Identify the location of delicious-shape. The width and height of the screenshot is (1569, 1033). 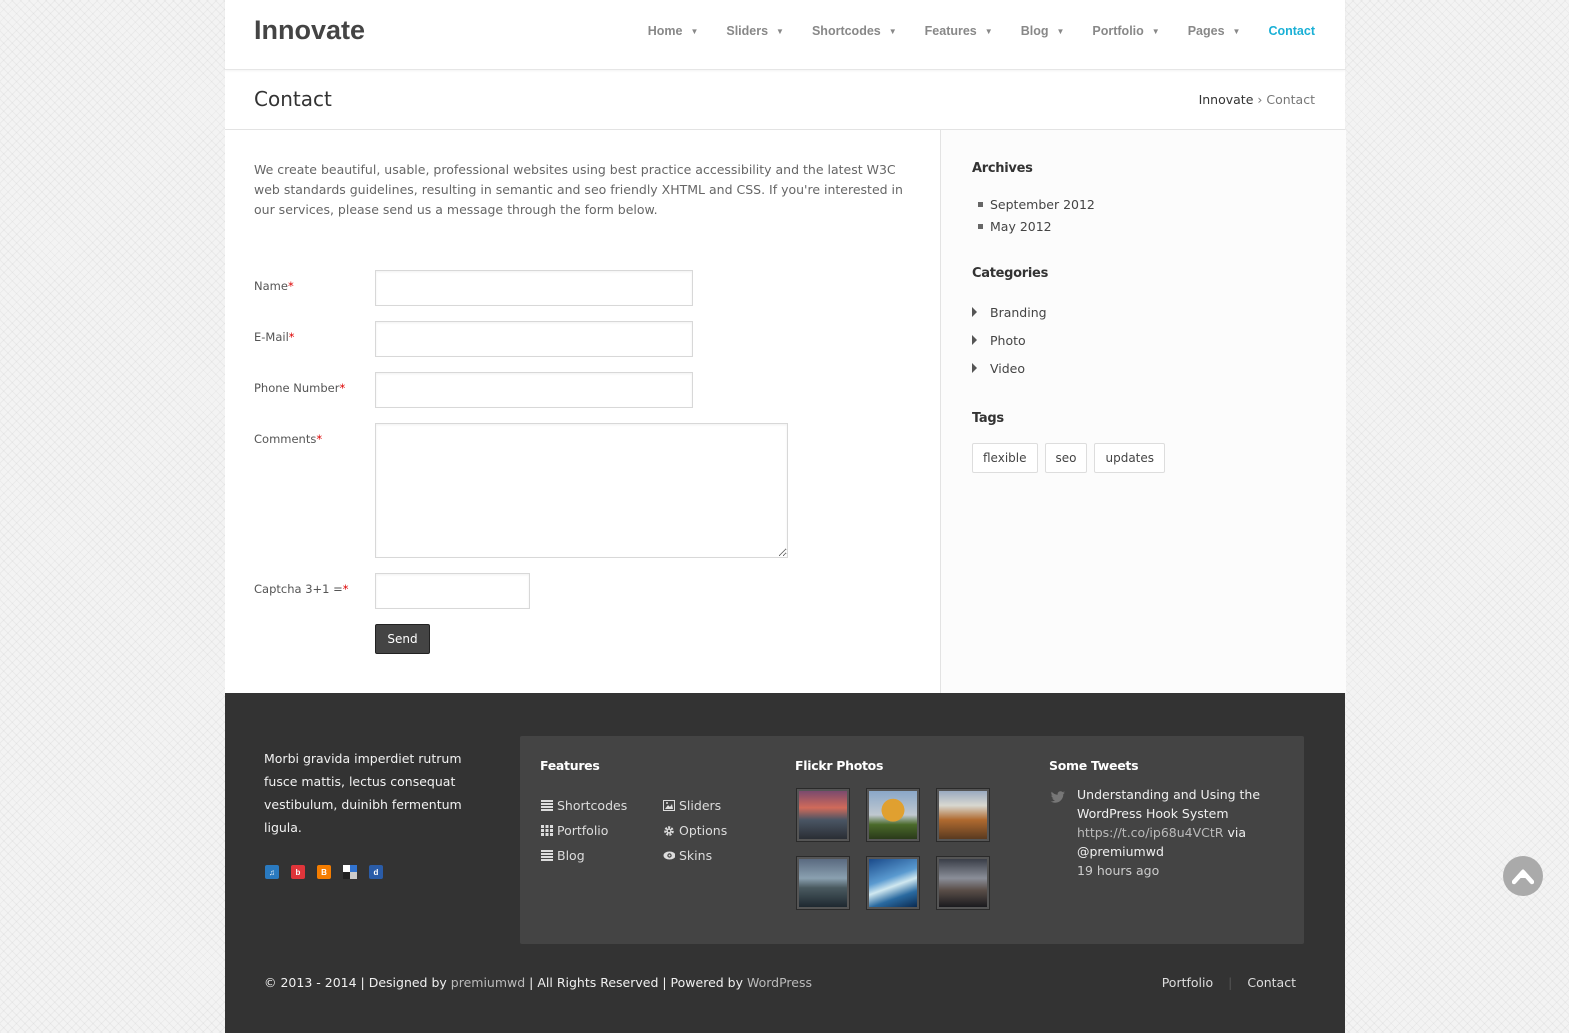
(350, 872).